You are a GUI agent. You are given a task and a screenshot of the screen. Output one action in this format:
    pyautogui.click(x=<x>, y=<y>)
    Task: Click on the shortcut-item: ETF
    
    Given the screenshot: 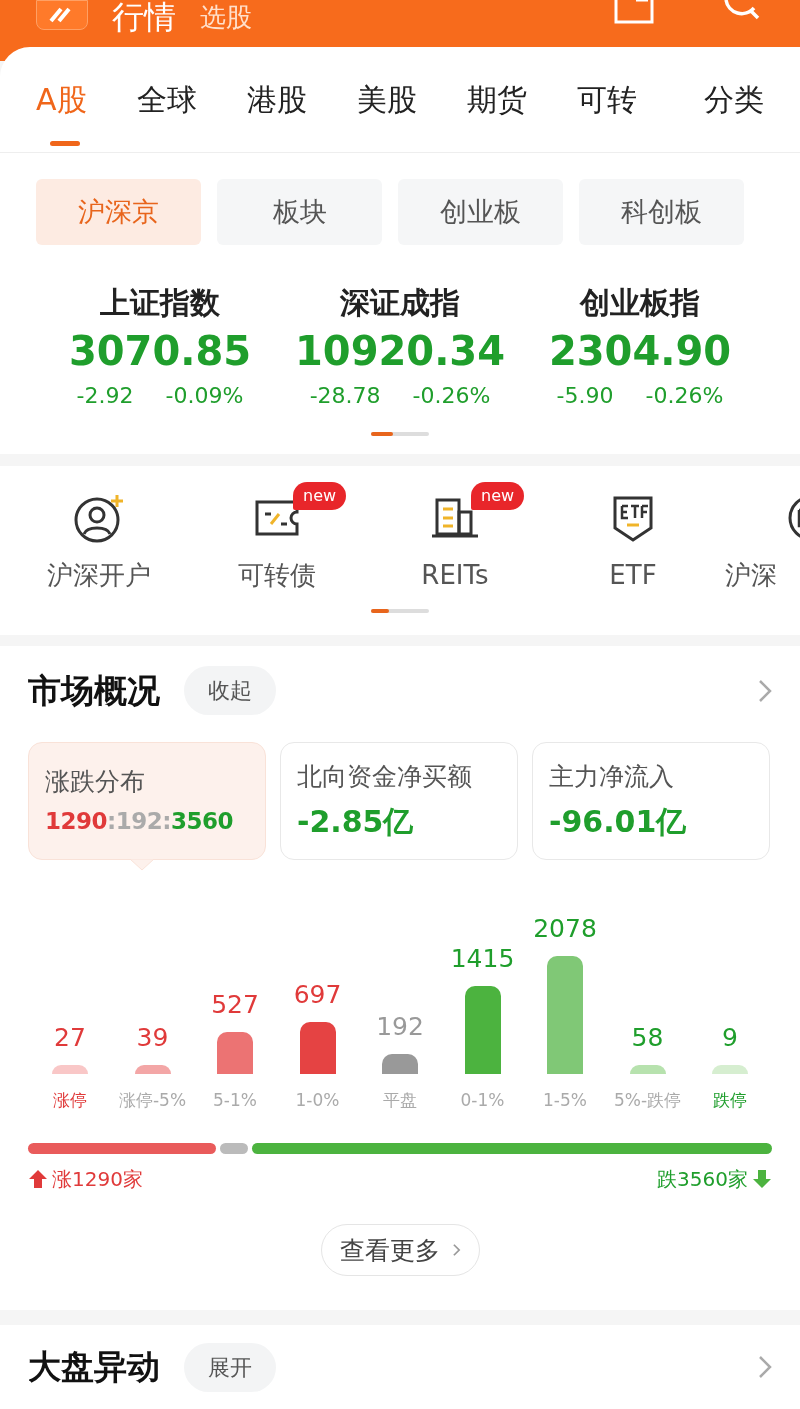 What is the action you would take?
    pyautogui.click(x=633, y=538)
    